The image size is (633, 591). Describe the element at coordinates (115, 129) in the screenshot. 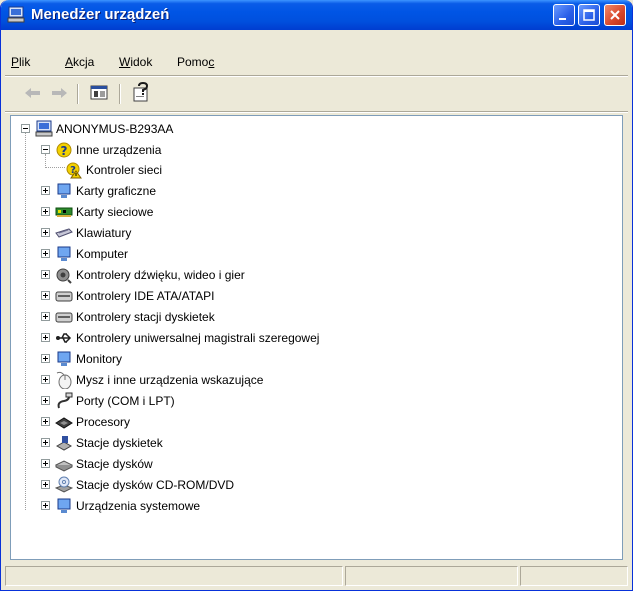

I see `tree-root-label: ANONYMUS-B293AA` at that location.